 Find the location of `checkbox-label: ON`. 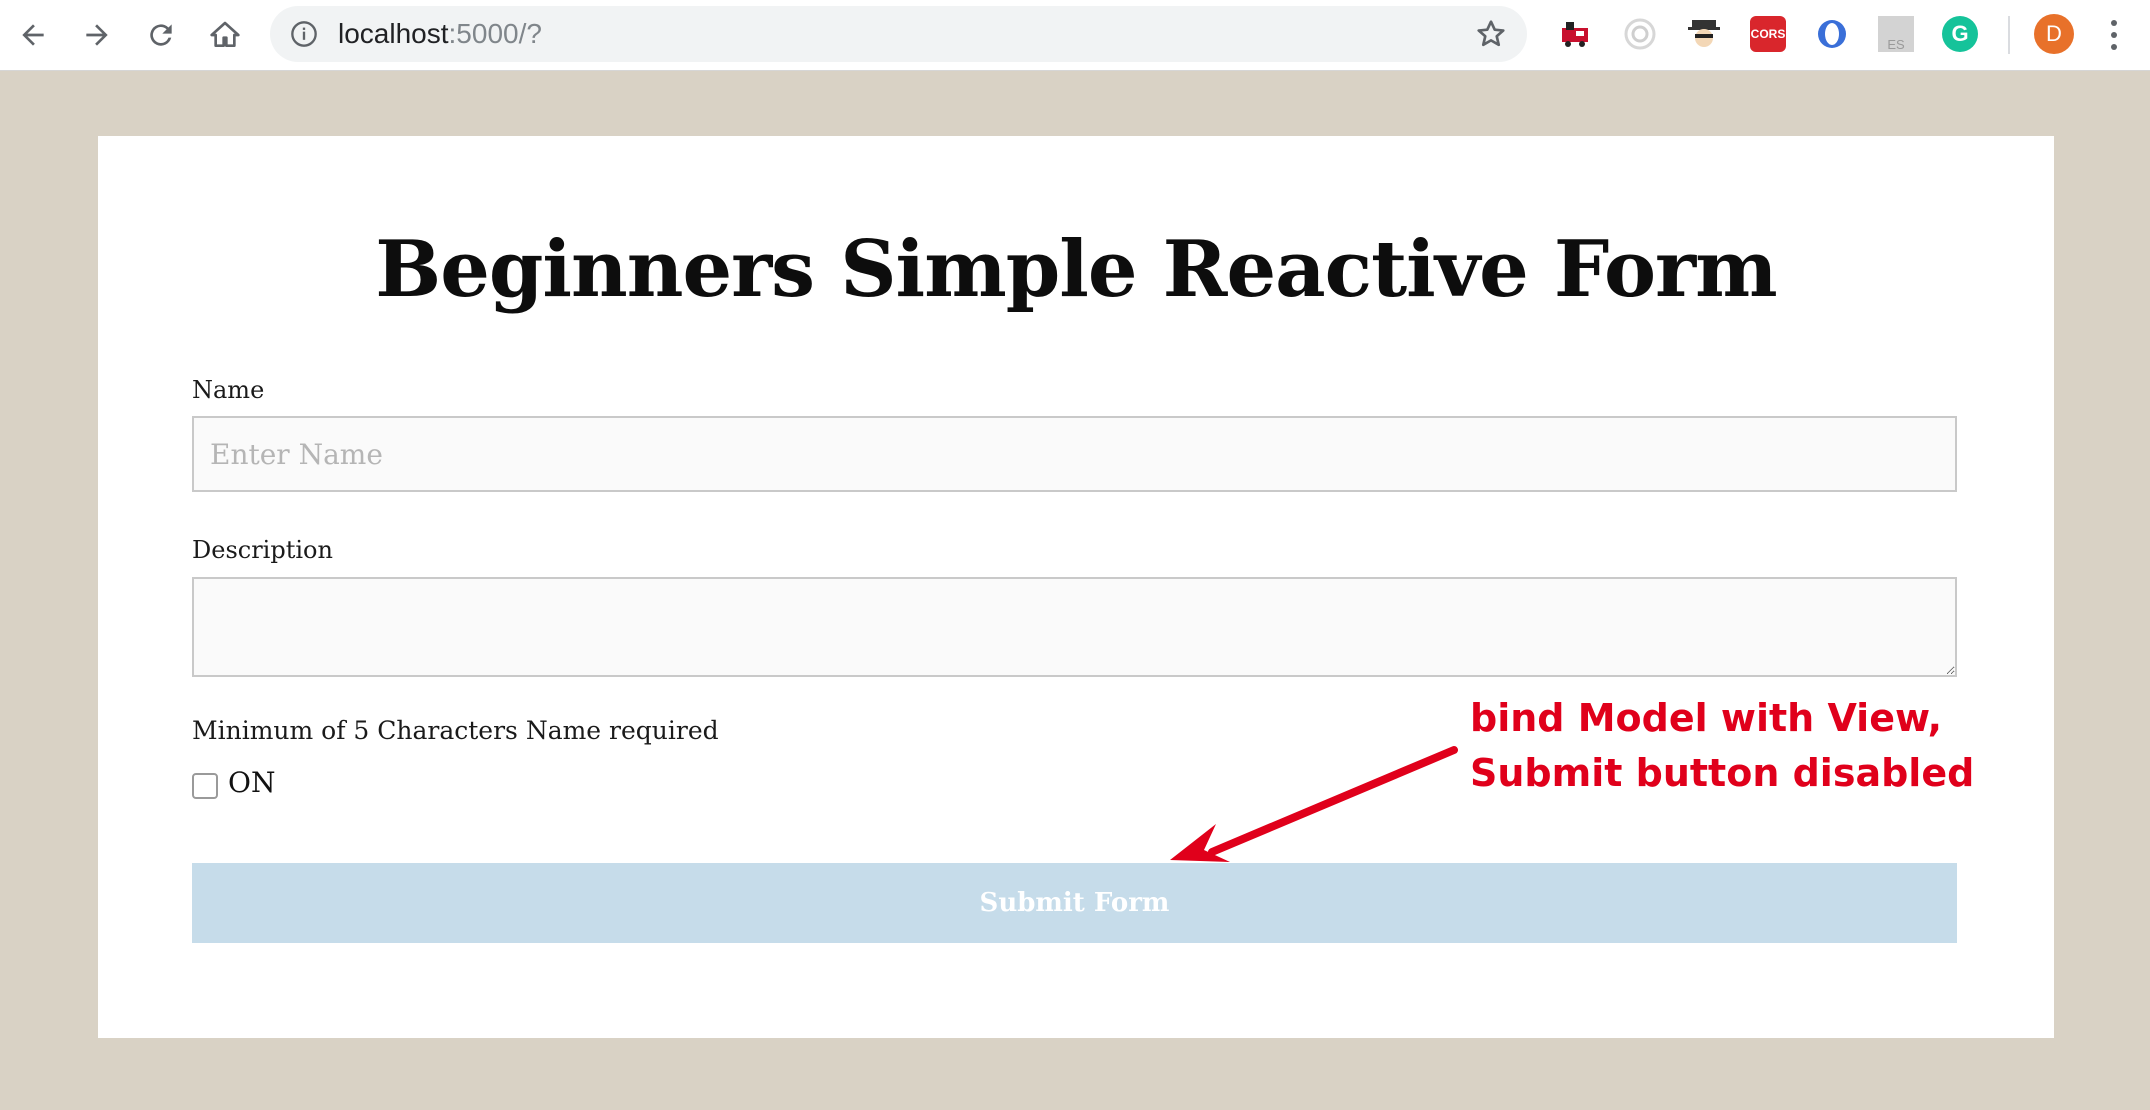

checkbox-label: ON is located at coordinates (252, 782).